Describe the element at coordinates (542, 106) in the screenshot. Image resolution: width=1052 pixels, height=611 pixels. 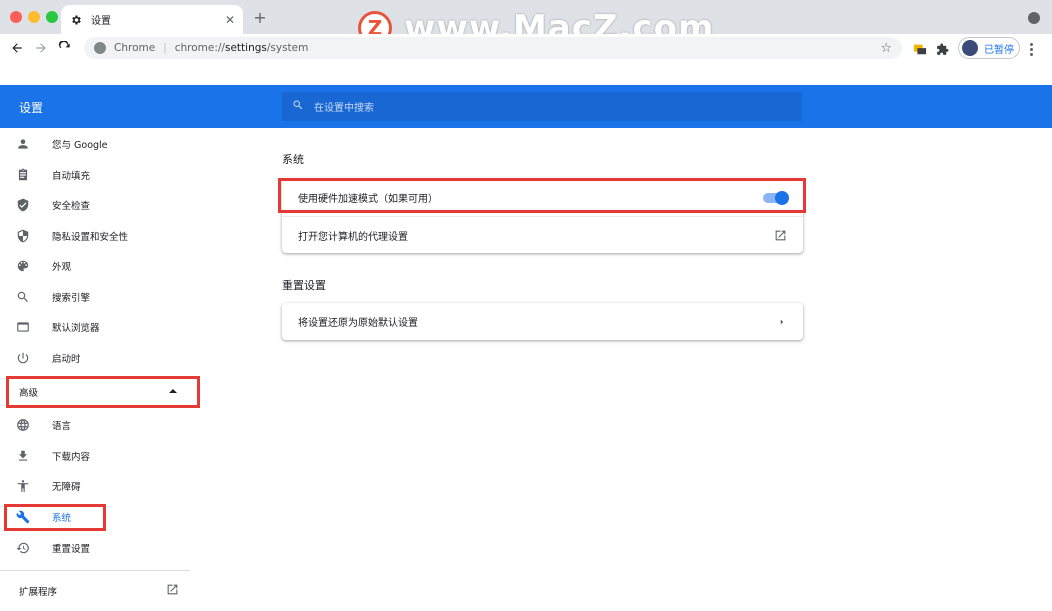
I see `search-input: 在设置中搜索` at that location.